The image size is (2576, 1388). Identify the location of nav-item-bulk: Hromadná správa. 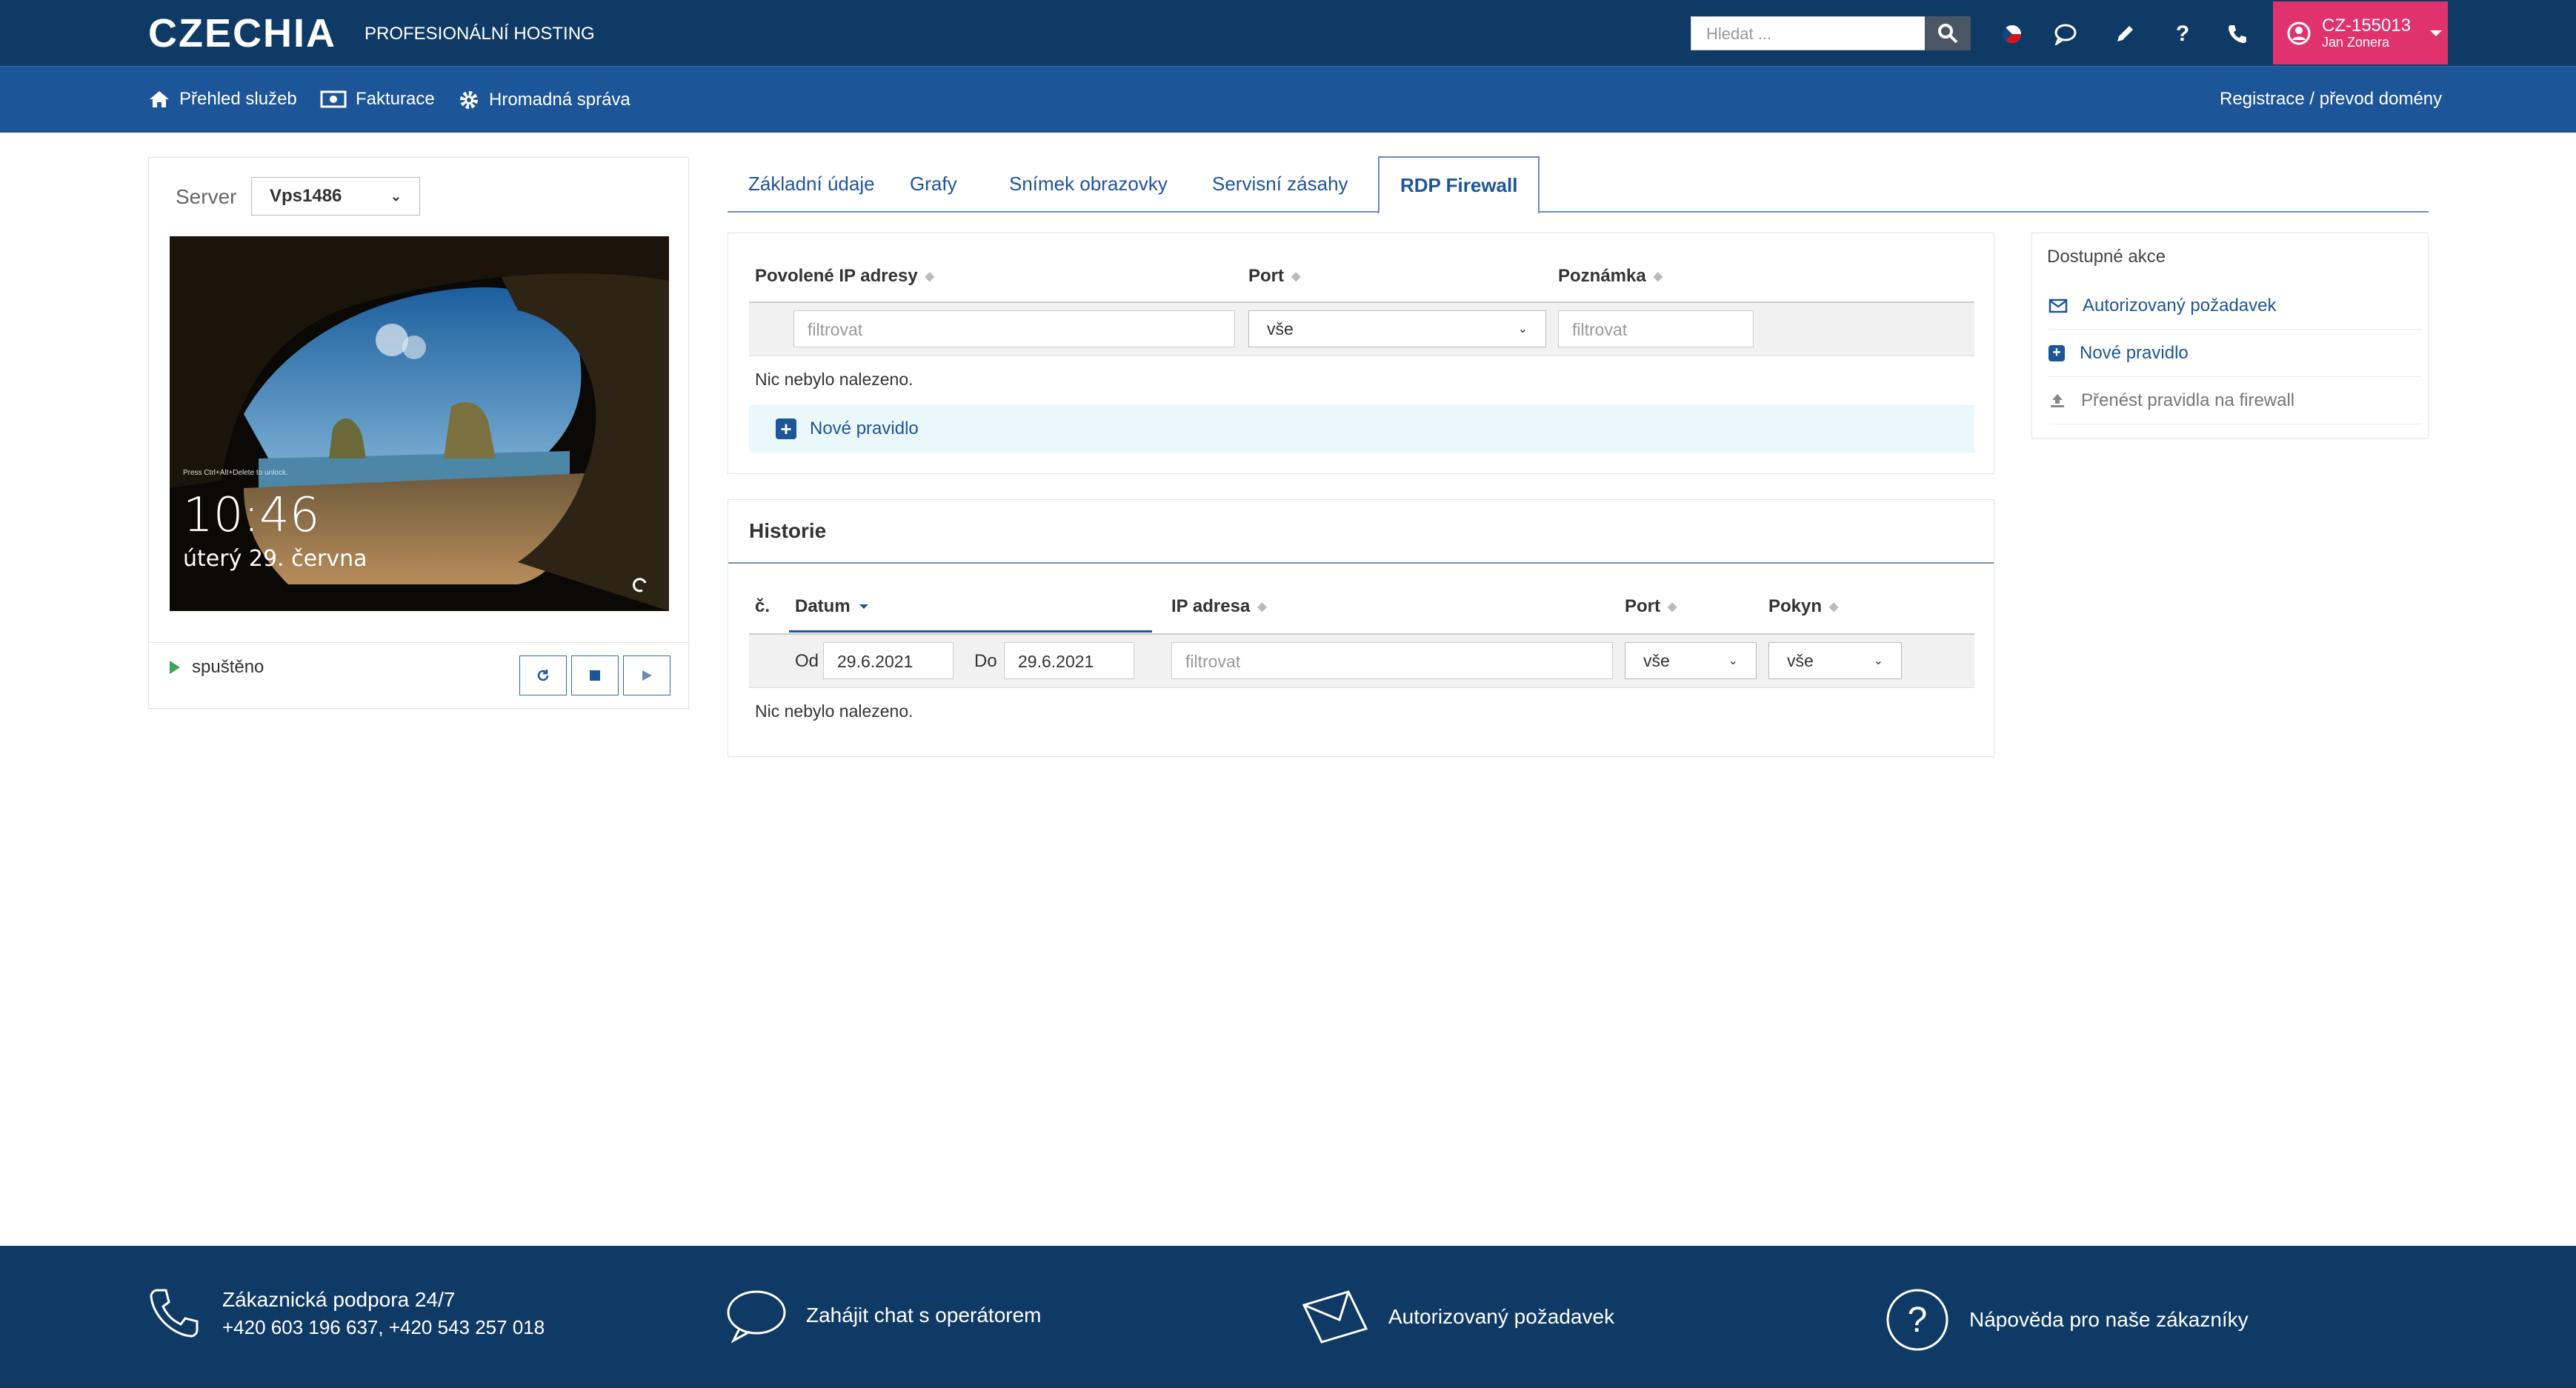
(544, 100).